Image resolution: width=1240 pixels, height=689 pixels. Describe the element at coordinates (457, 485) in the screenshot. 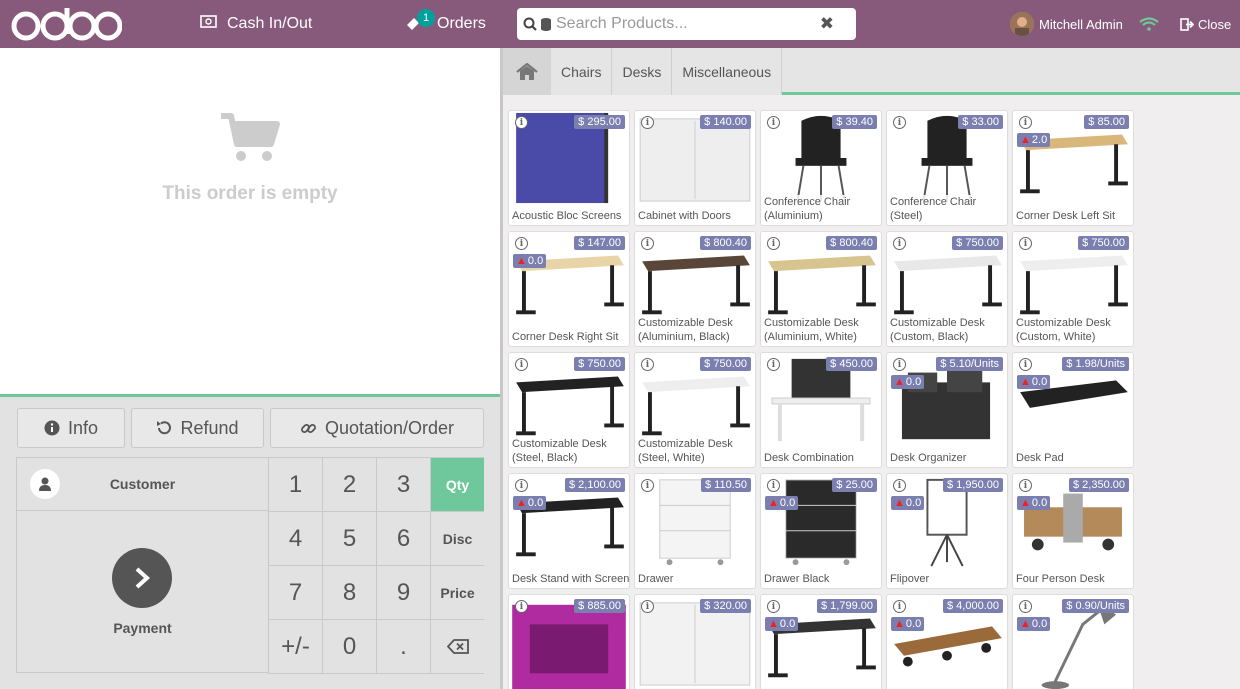

I see `mode-qty-button: Qty` at that location.